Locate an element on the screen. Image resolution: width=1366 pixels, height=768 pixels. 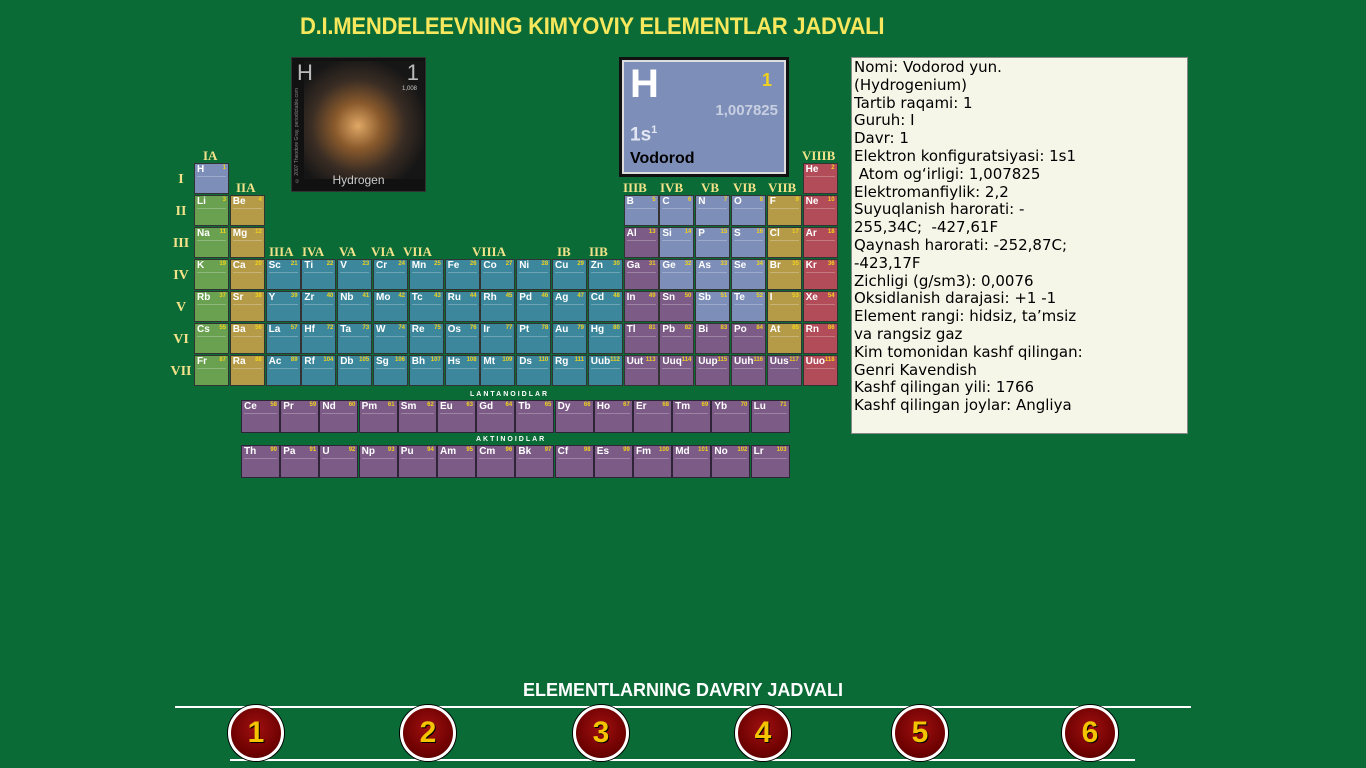
element-cell-o: O8 is located at coordinates (748, 210).